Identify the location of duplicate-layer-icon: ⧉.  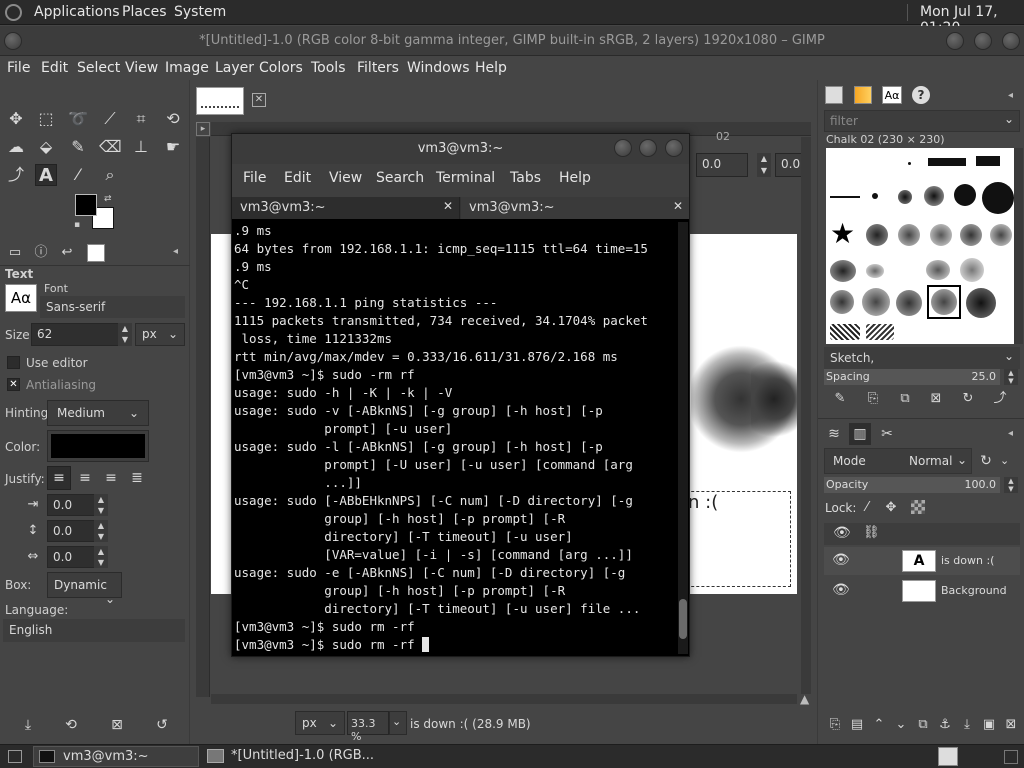
(923, 725).